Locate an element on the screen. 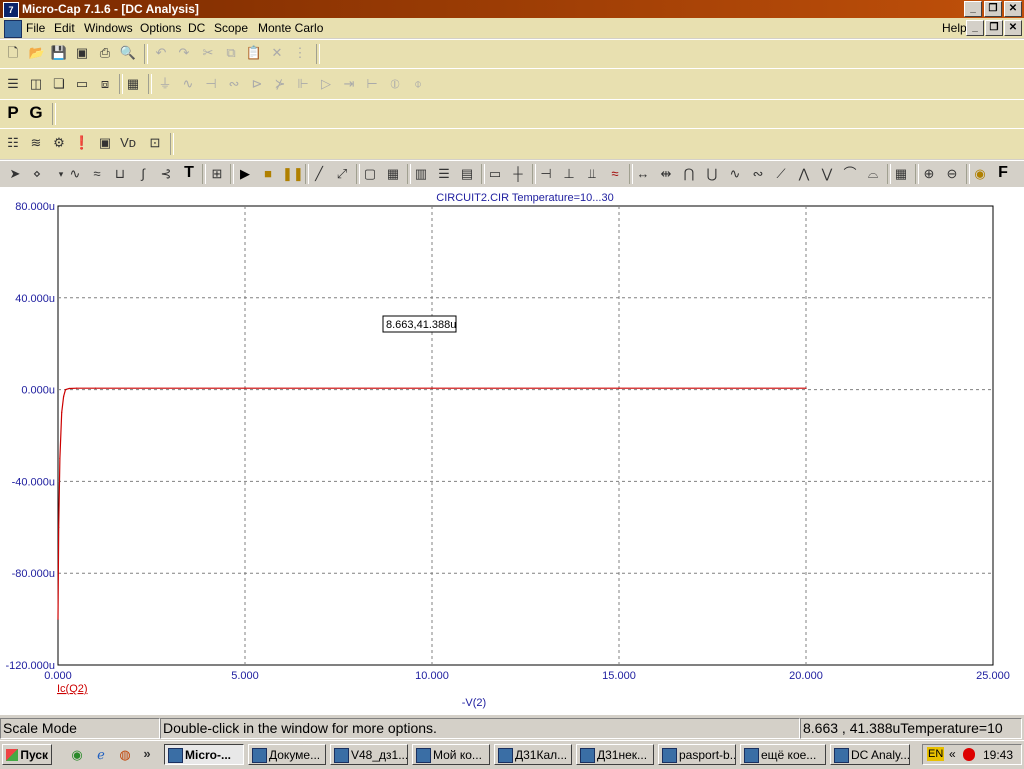 Image resolution: width=1024 pixels, height=769 pixels. mdi-restore-button: ❐ is located at coordinates (994, 28).